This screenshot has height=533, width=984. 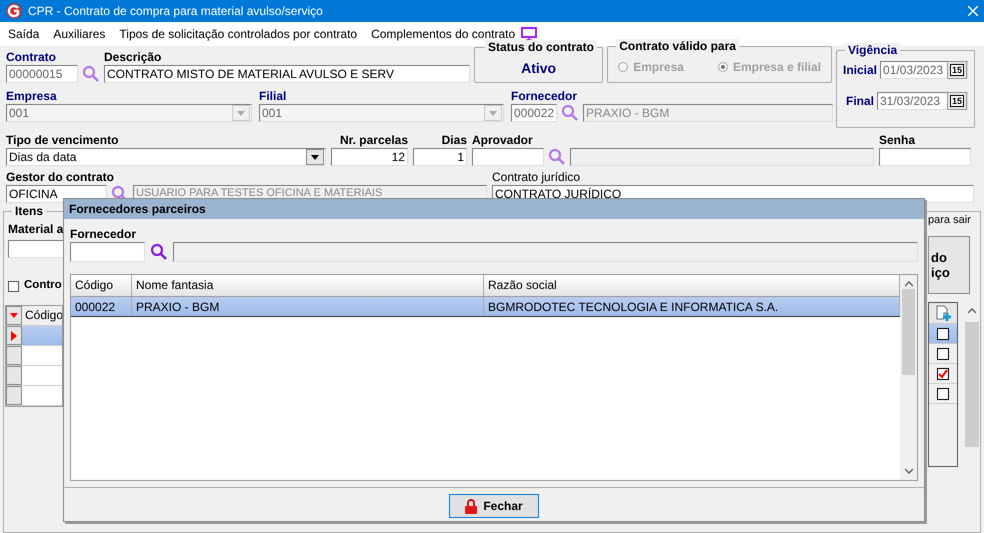 I want to click on app-logo-icon, so click(x=14, y=11).